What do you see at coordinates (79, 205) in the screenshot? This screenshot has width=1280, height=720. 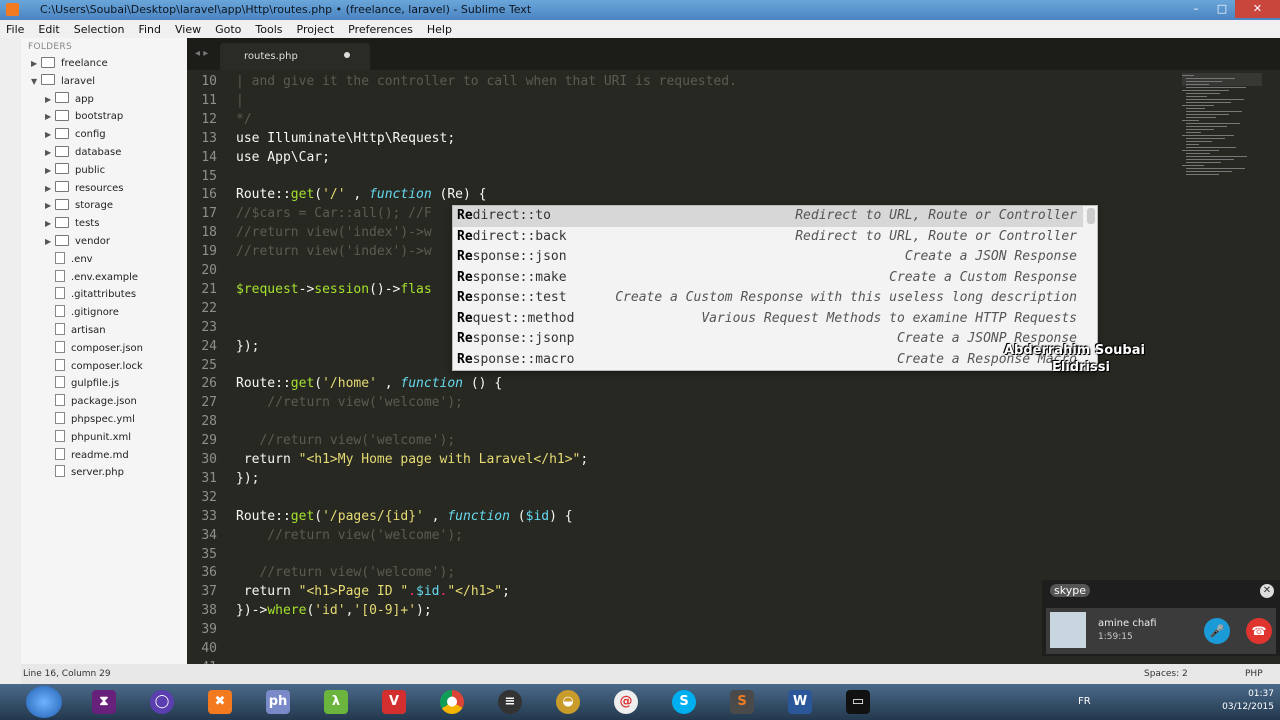 I see `sidebar-item-storage: ▶ storage` at bounding box center [79, 205].